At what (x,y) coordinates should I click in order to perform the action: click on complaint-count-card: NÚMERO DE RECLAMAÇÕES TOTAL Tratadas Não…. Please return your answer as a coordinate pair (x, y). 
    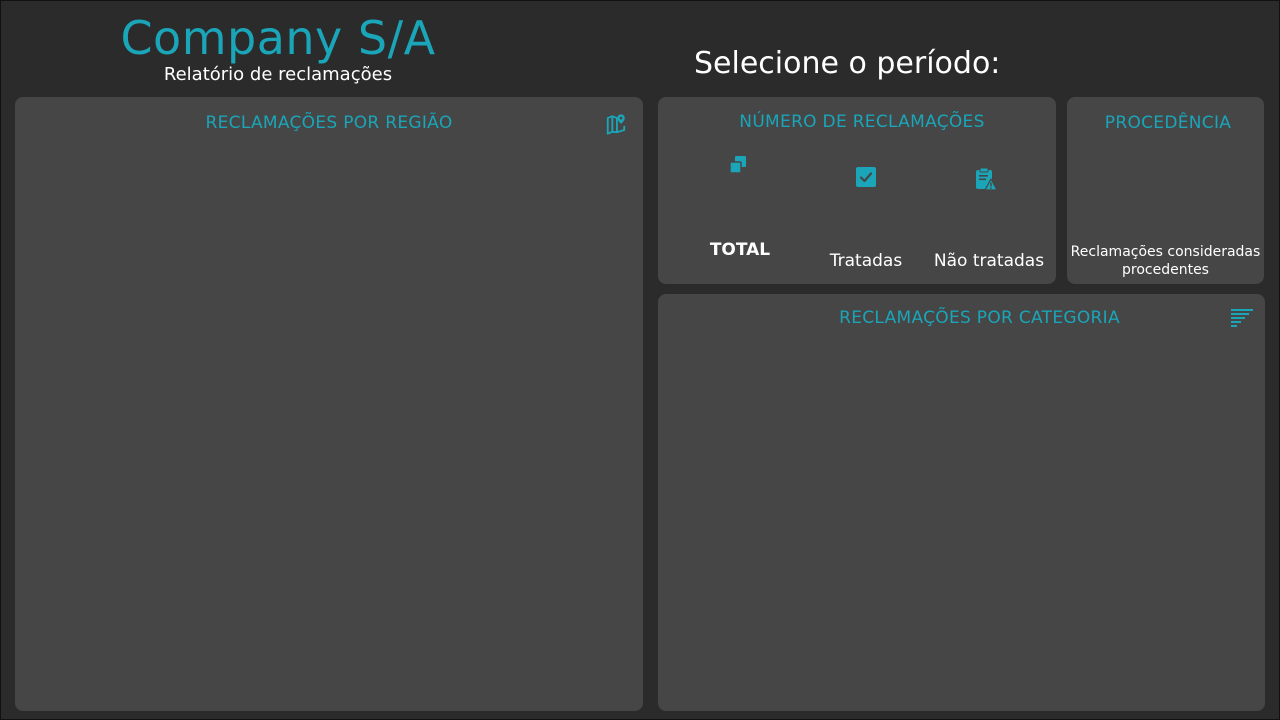
    Looking at the image, I should click on (857, 190).